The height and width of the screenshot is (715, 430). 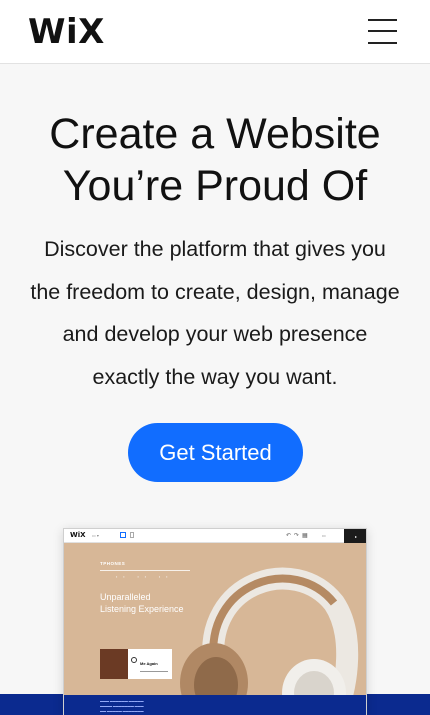 I want to click on mockup-code-line: ▬▬▬▬ ▬▬▬▬▬▬▬ ▬▬▬, so click(x=122, y=706).